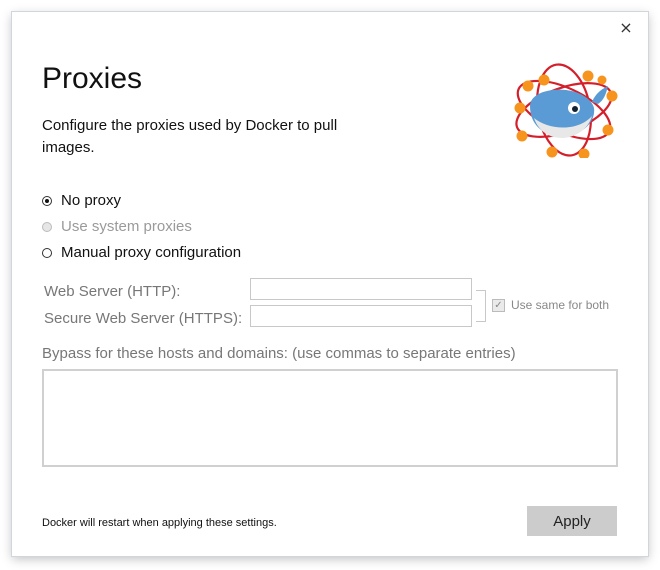  Describe the element at coordinates (566, 110) in the screenshot. I see `docker-proxy-logo-icon` at that location.